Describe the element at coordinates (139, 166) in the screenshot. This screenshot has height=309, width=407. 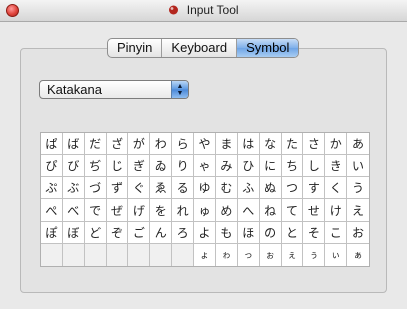
I see `symbol-cell: ぎ` at that location.